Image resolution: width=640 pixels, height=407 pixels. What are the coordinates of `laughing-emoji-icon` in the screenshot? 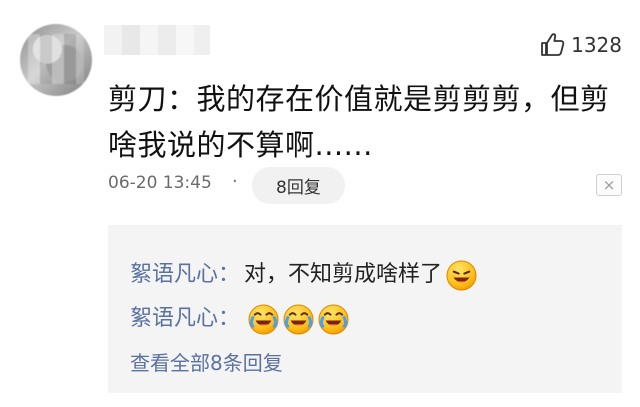 It's located at (461, 275).